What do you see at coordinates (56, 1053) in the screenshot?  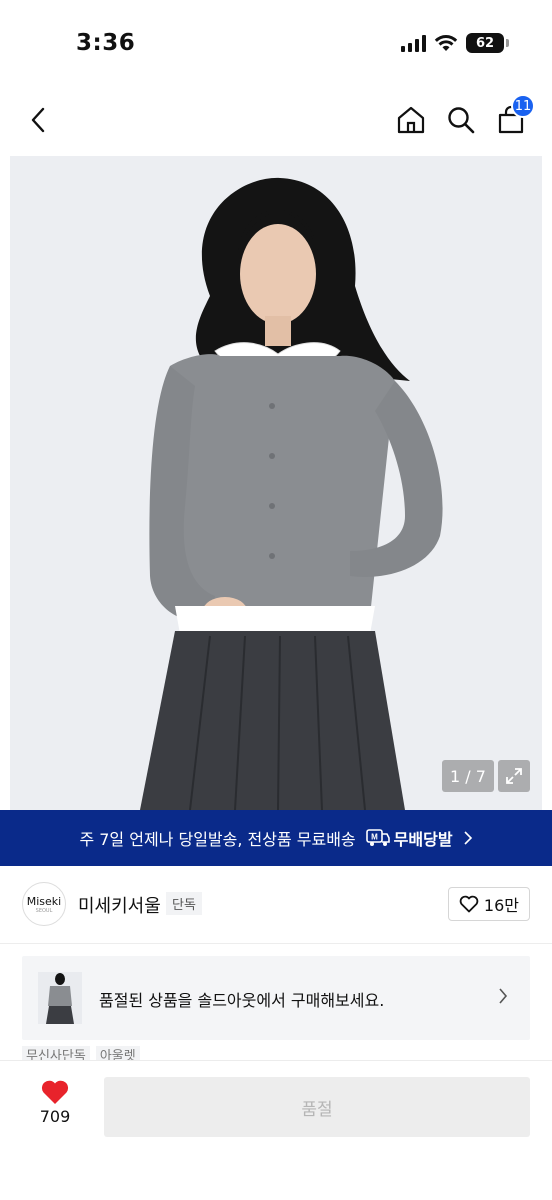 I see `tag-chip: 무신사단독` at bounding box center [56, 1053].